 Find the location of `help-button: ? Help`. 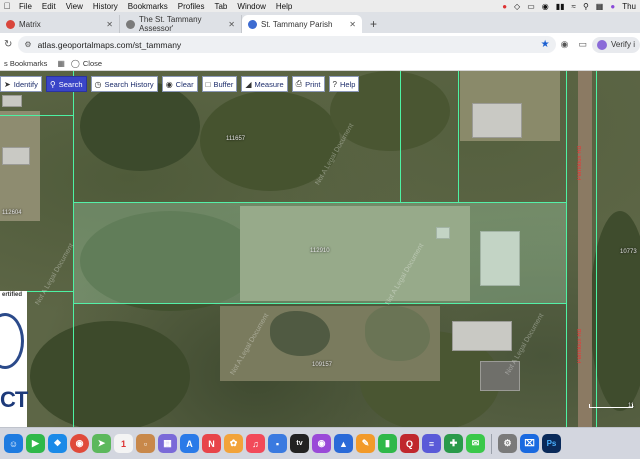

help-button: ? Help is located at coordinates (344, 84).